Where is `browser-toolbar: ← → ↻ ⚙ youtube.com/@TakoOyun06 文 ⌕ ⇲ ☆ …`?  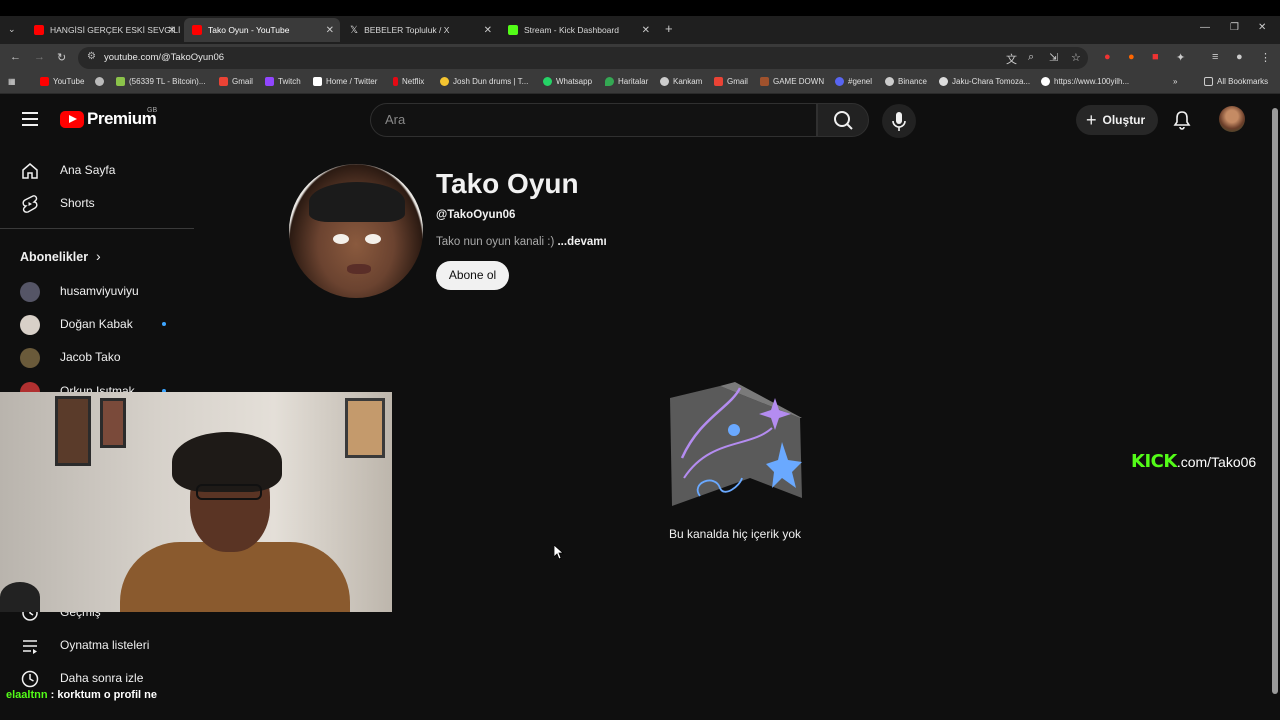 browser-toolbar: ← → ↻ ⚙ youtube.com/@TakoOyun06 文 ⌕ ⇲ ☆ … is located at coordinates (640, 58).